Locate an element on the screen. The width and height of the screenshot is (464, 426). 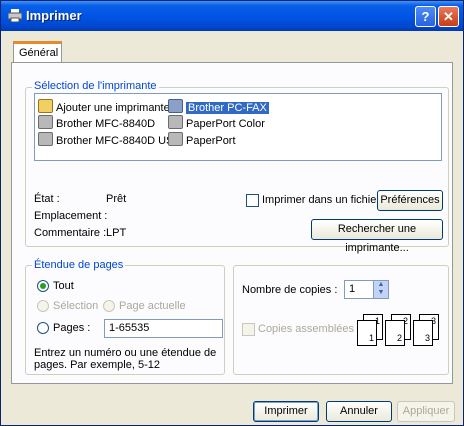
print-to-file-checkbox is located at coordinates (252, 200).